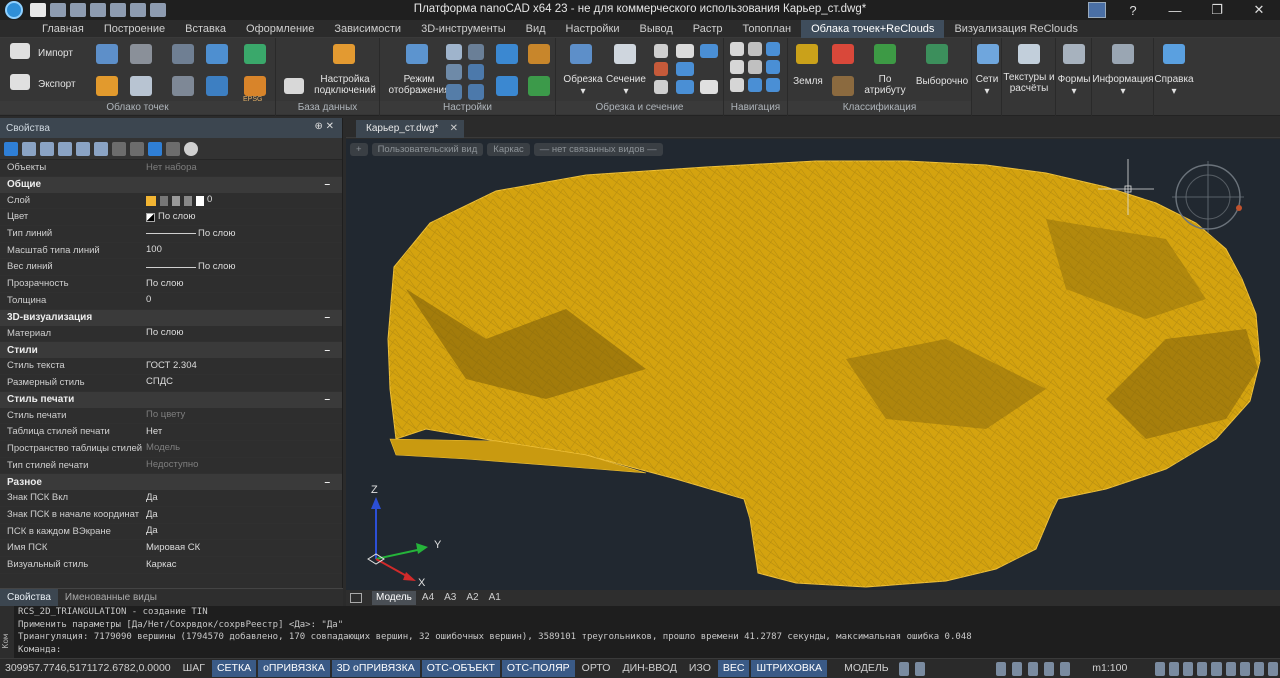 The image size is (1280, 678). What do you see at coordinates (47, 148) in the screenshot?
I see `select-window-icon` at bounding box center [47, 148].